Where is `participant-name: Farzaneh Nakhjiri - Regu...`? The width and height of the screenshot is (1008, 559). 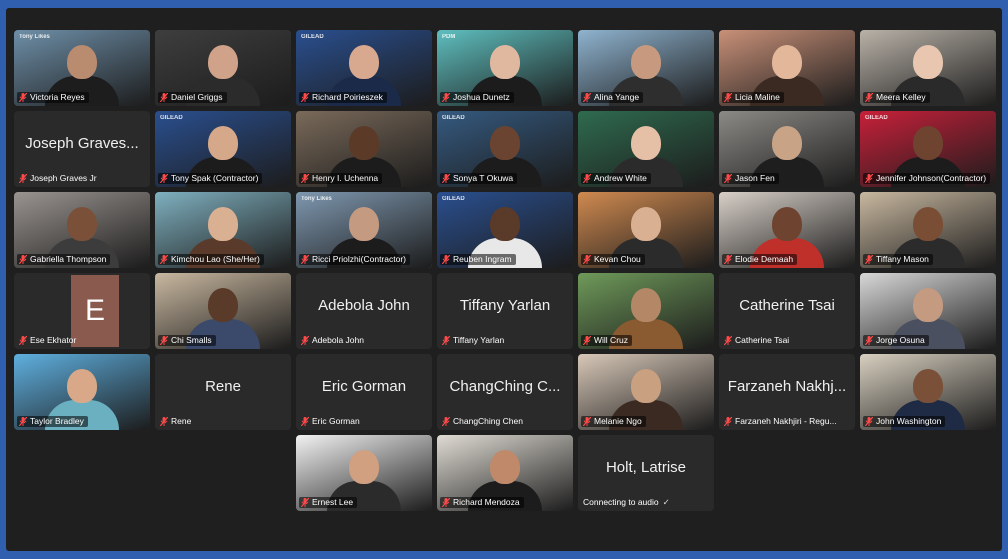 participant-name: Farzaneh Nakhjiri - Regu... is located at coordinates (786, 421).